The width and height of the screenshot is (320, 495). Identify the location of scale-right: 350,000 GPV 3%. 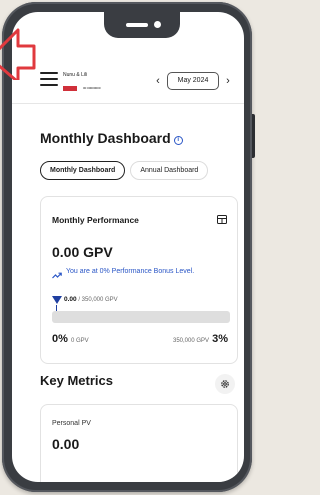
(200, 339).